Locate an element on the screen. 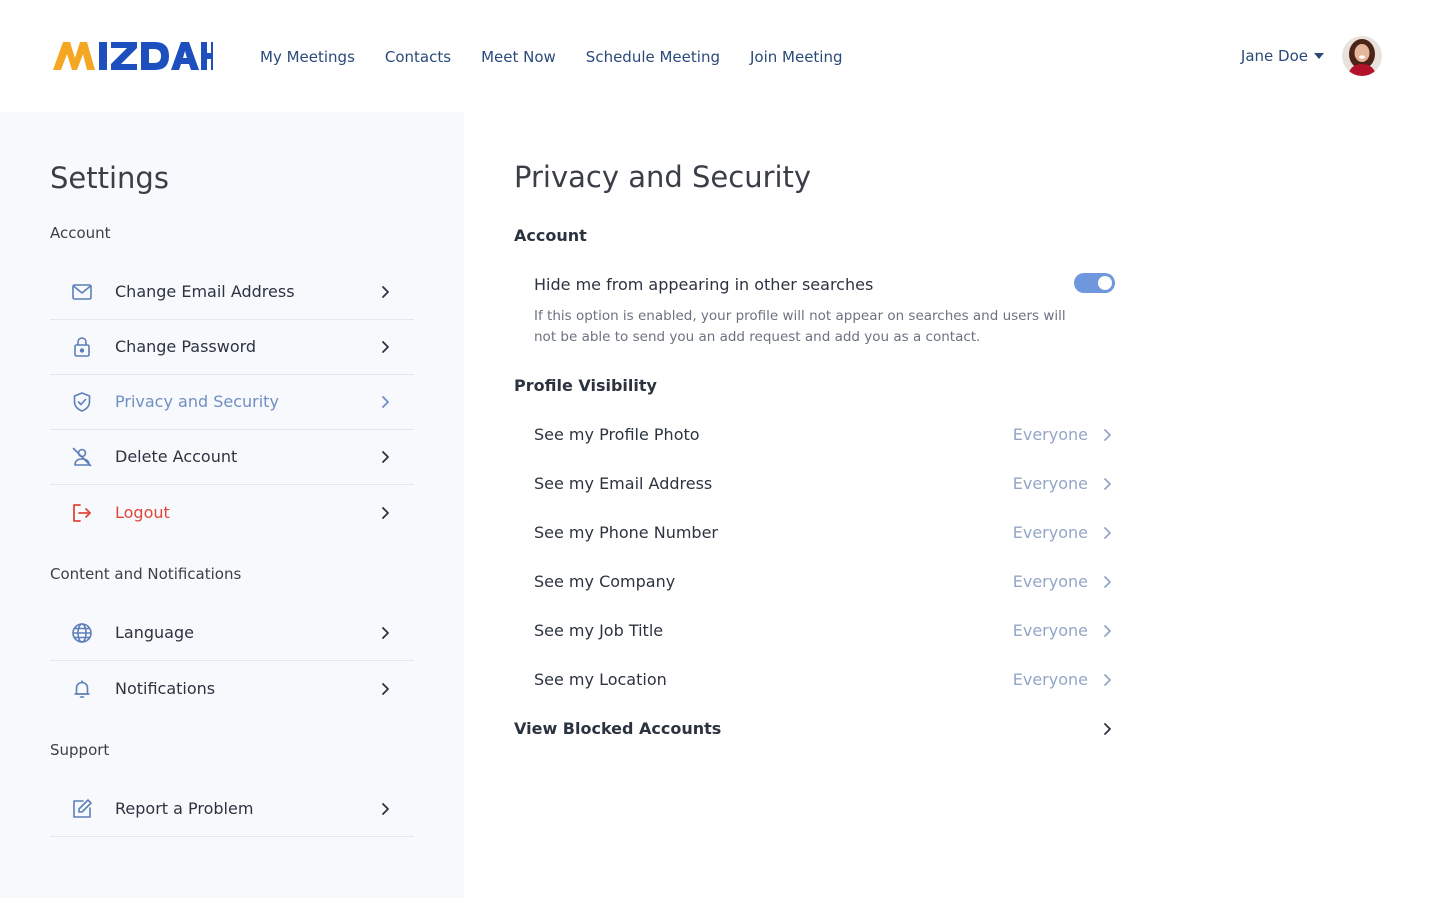  toggle-knob is located at coordinates (1105, 283).